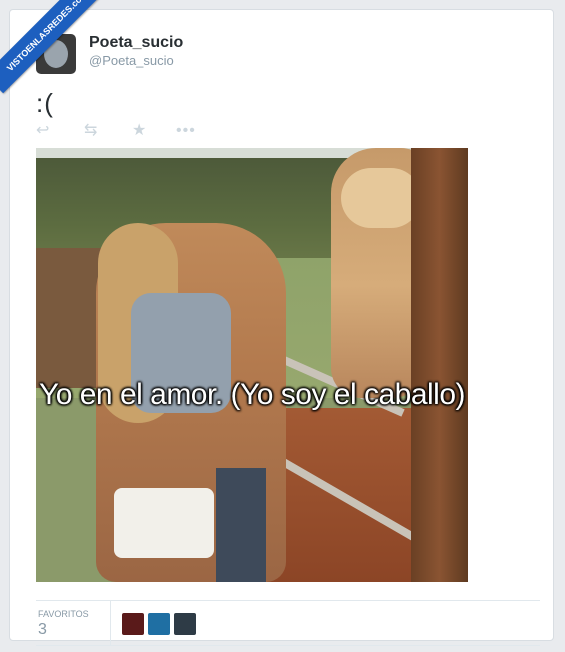  What do you see at coordinates (288, 623) in the screenshot?
I see `tweet-stats: FAVORITOS 3` at bounding box center [288, 623].